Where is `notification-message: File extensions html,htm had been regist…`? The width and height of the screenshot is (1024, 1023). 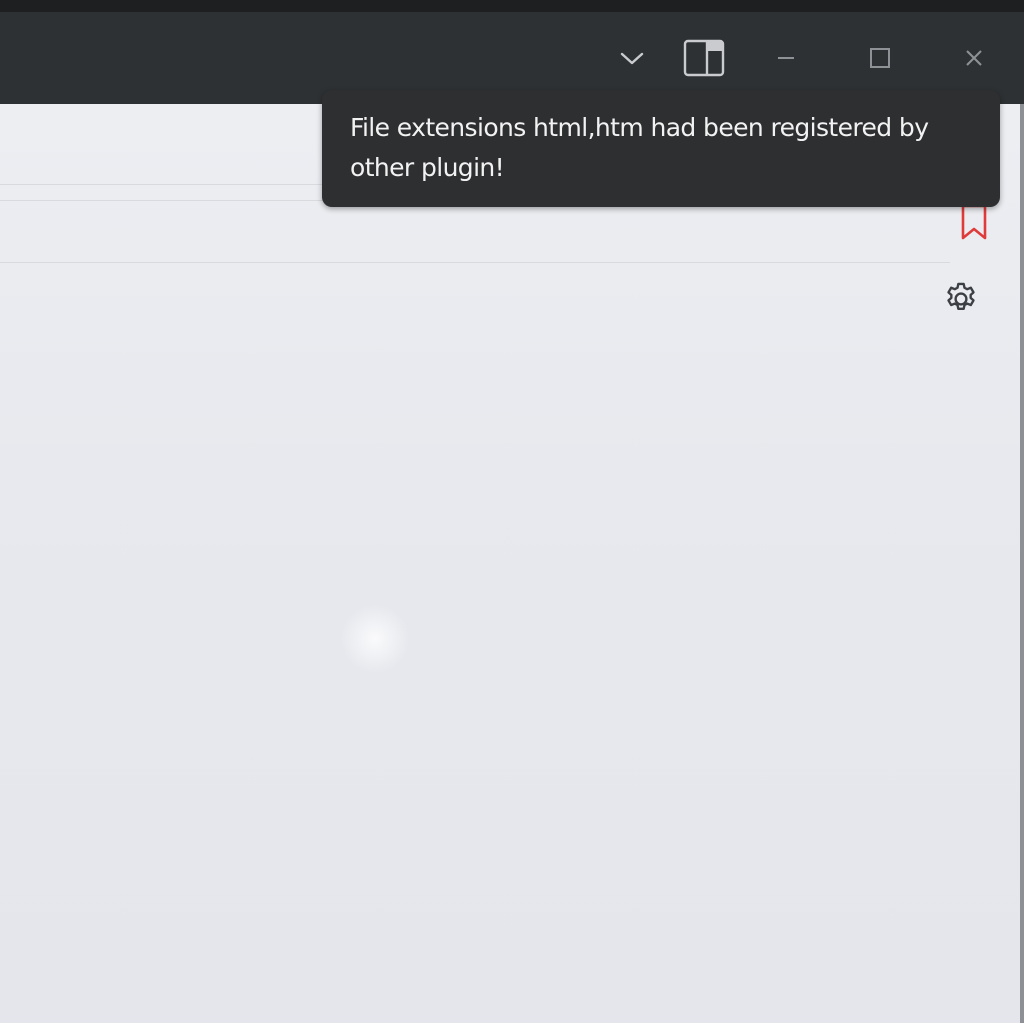
notification-message: File extensions html,htm had been regist… is located at coordinates (639, 147).